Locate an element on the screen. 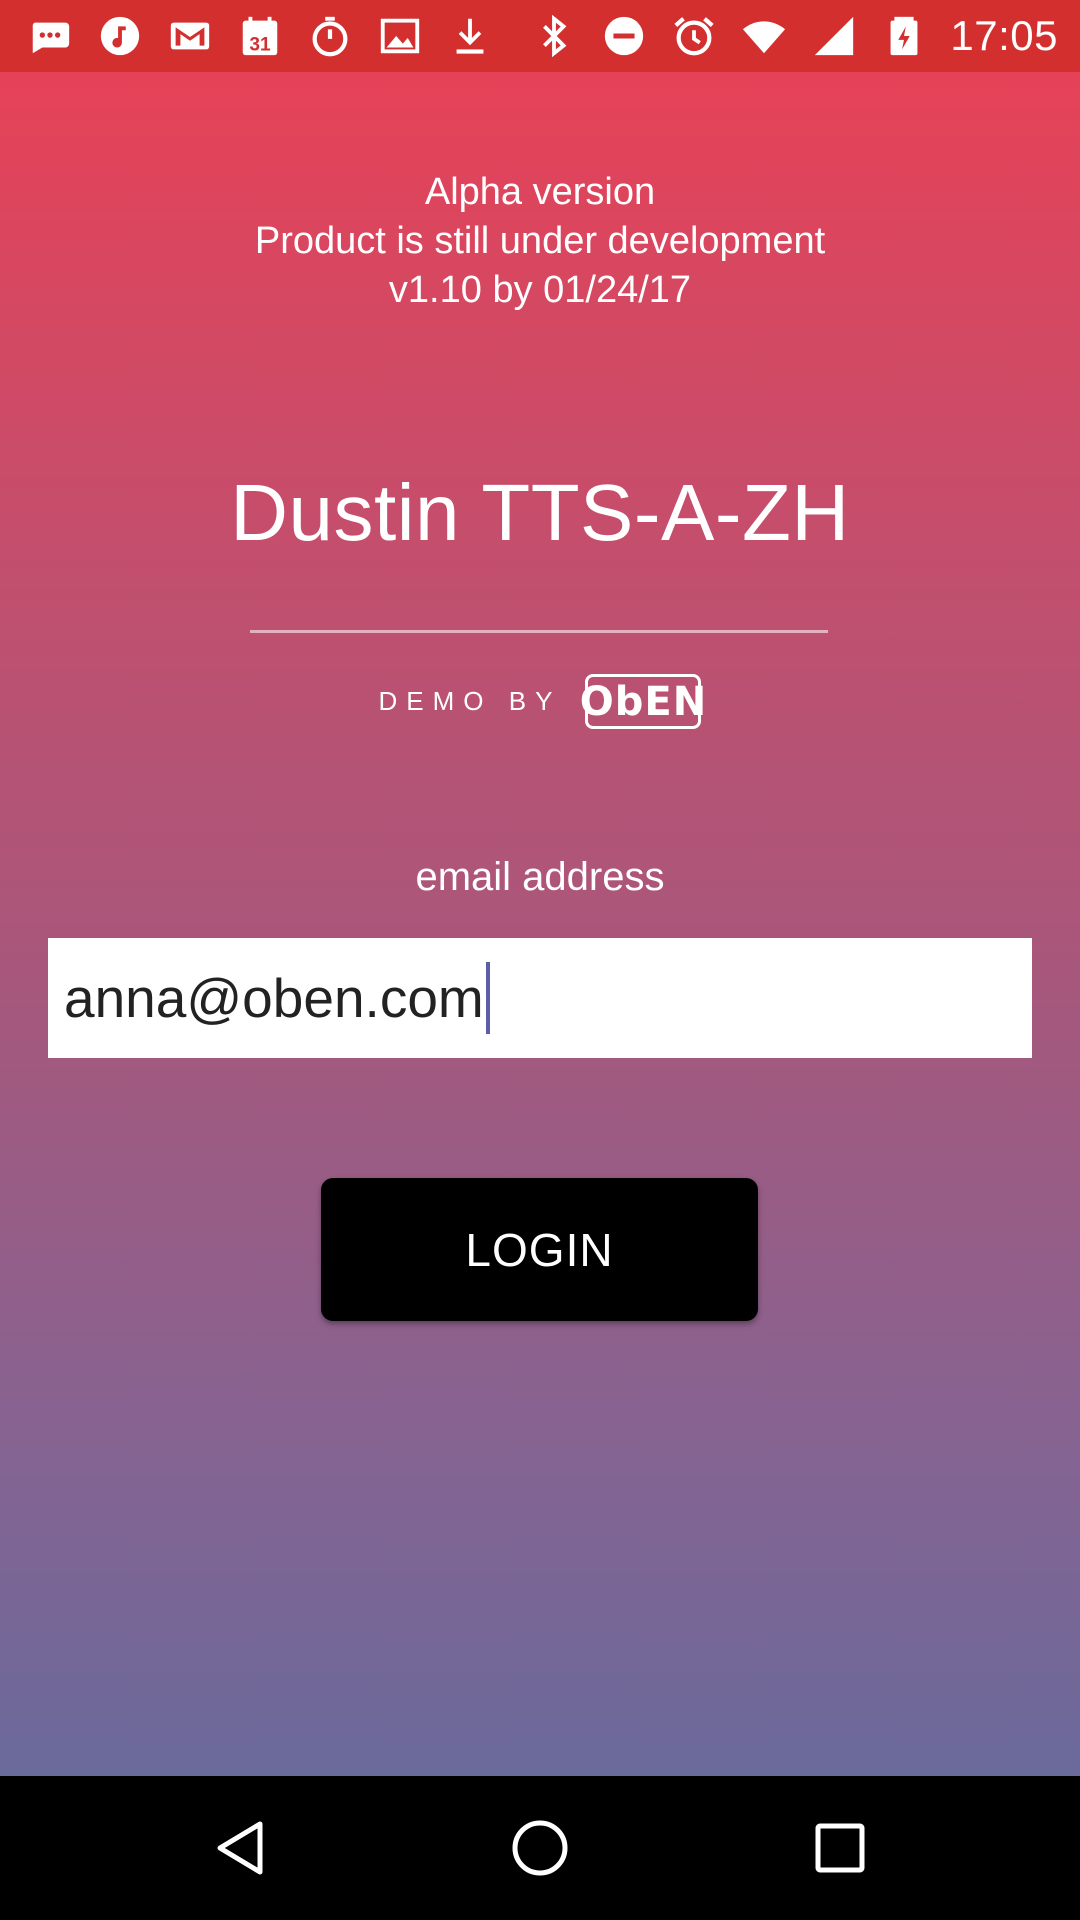  email-field: anna@oben.com is located at coordinates (540, 998).